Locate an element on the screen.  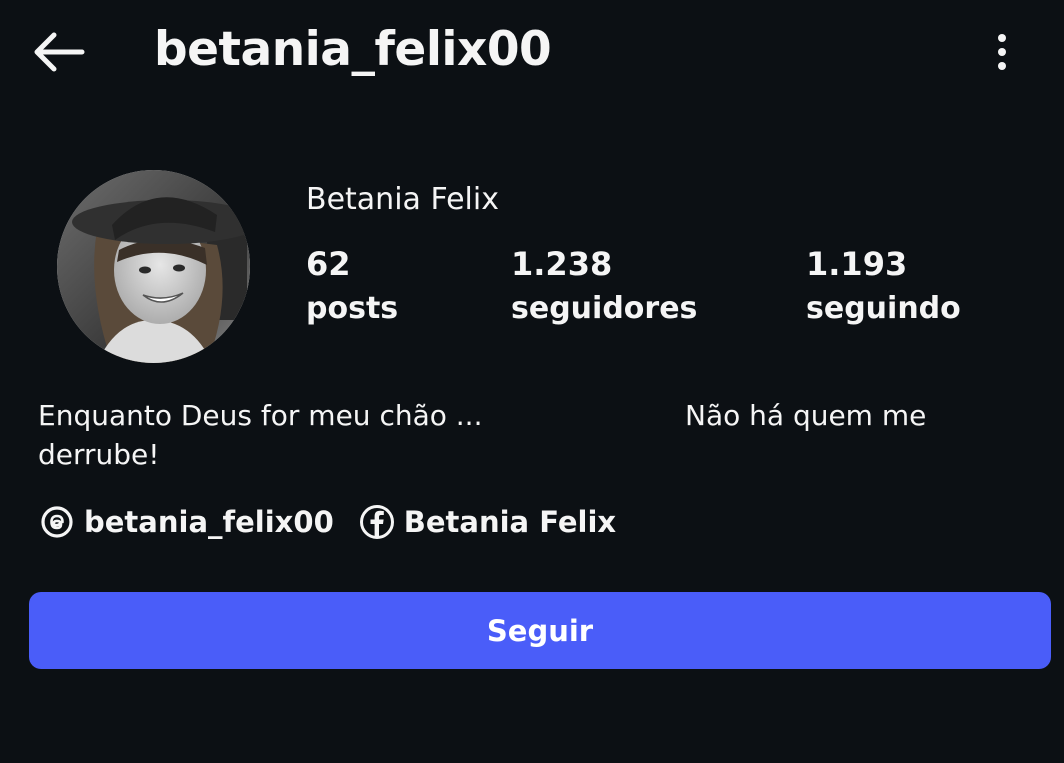
threads-icon is located at coordinates (57, 522).